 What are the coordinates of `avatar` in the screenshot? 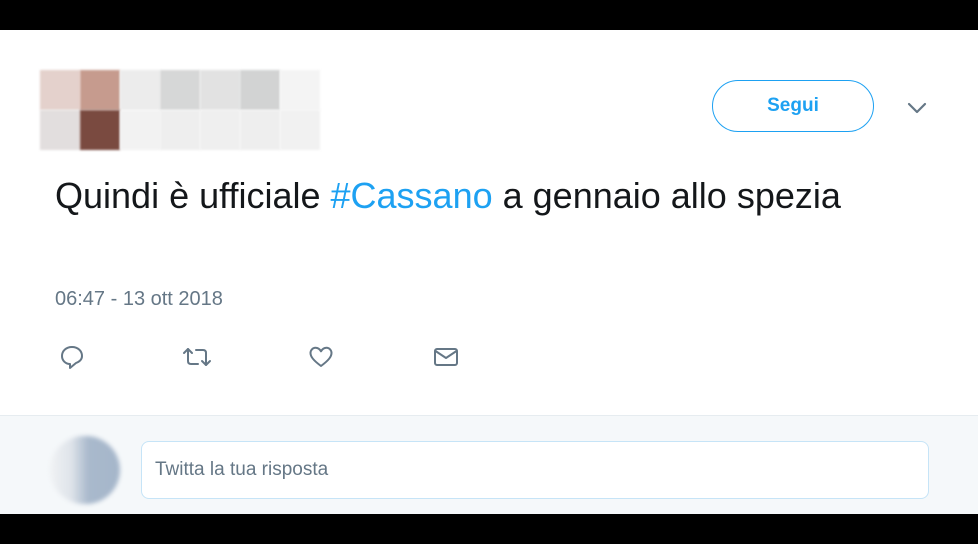 It's located at (85, 470).